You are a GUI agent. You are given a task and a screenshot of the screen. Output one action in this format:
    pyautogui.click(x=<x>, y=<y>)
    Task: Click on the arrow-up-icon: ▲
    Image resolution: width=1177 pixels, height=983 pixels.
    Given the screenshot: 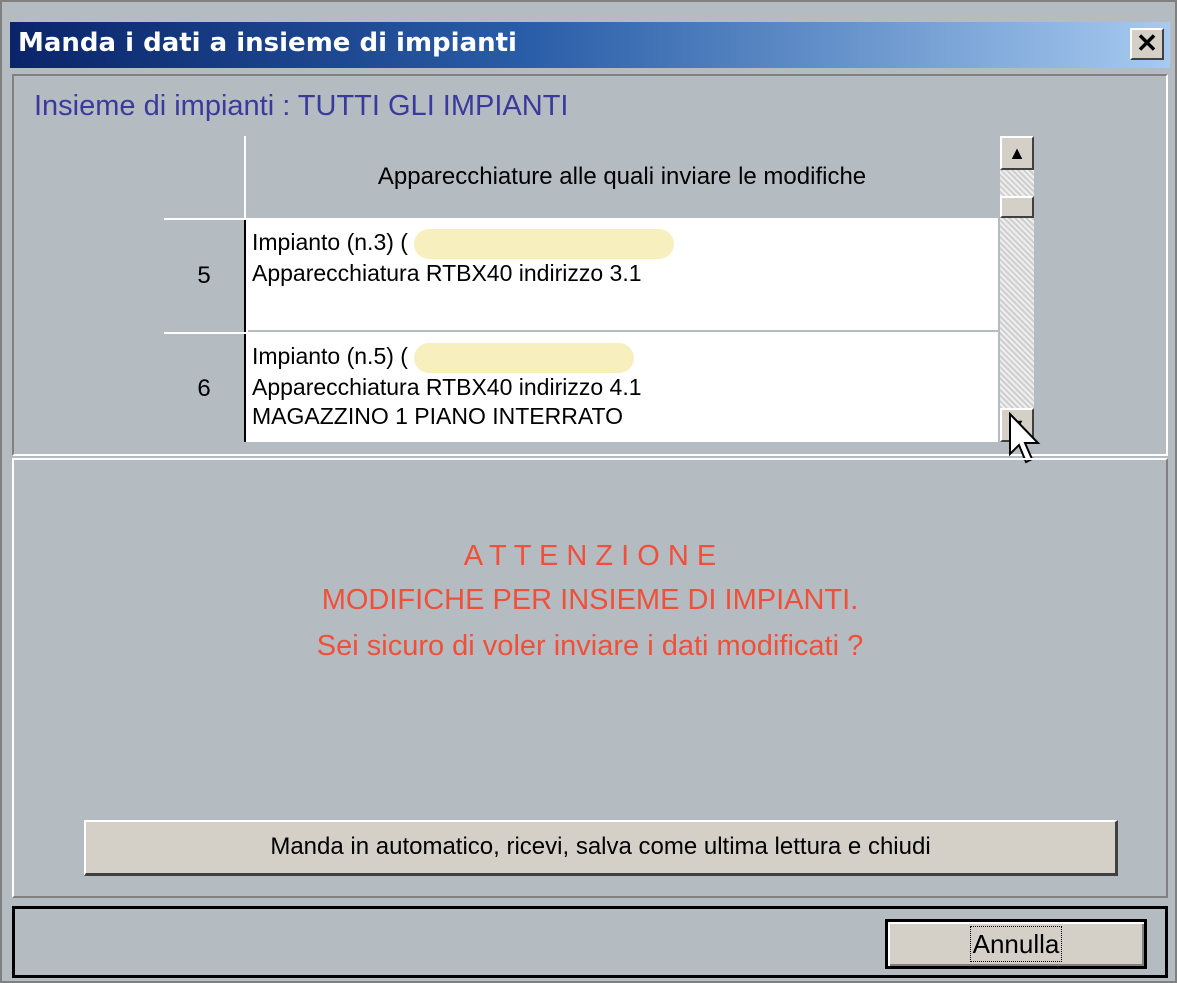 What is the action you would take?
    pyautogui.click(x=1017, y=153)
    